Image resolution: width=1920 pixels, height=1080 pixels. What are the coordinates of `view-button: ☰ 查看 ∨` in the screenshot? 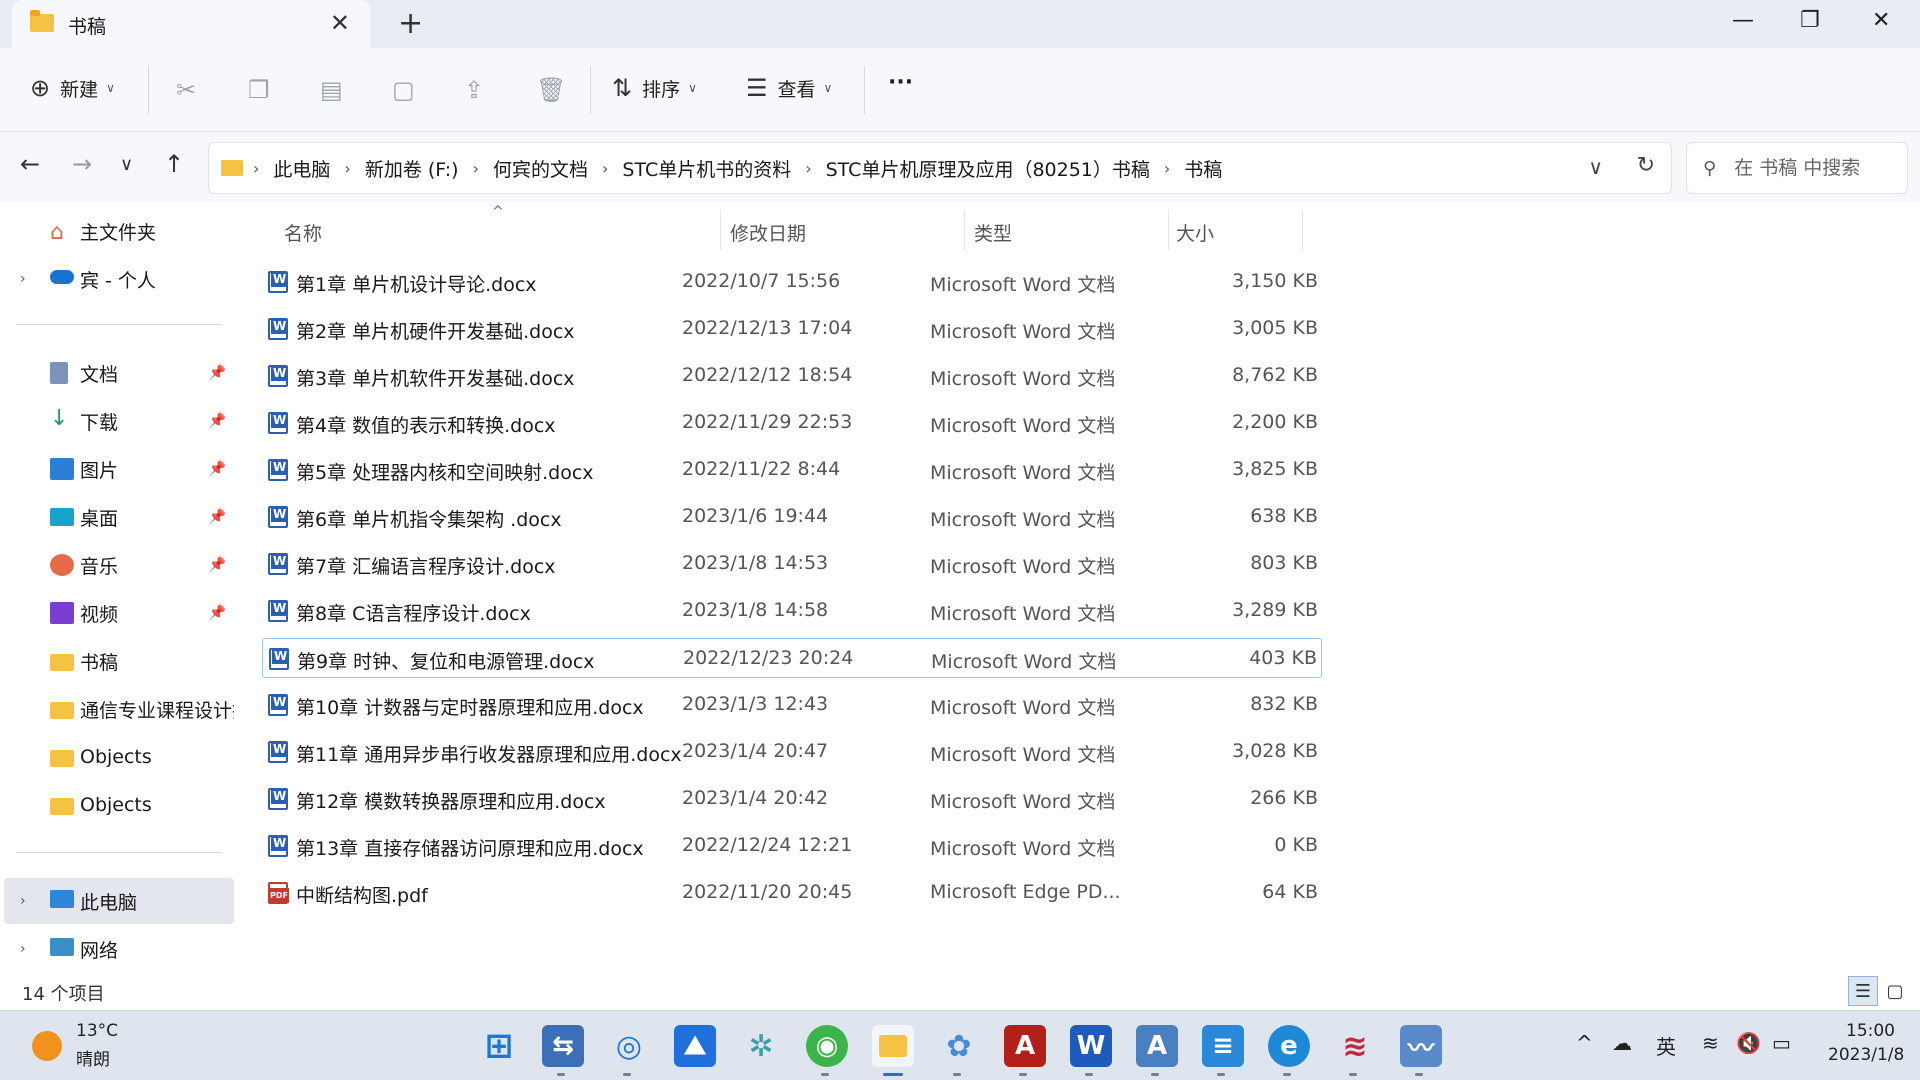 It's located at (789, 88).